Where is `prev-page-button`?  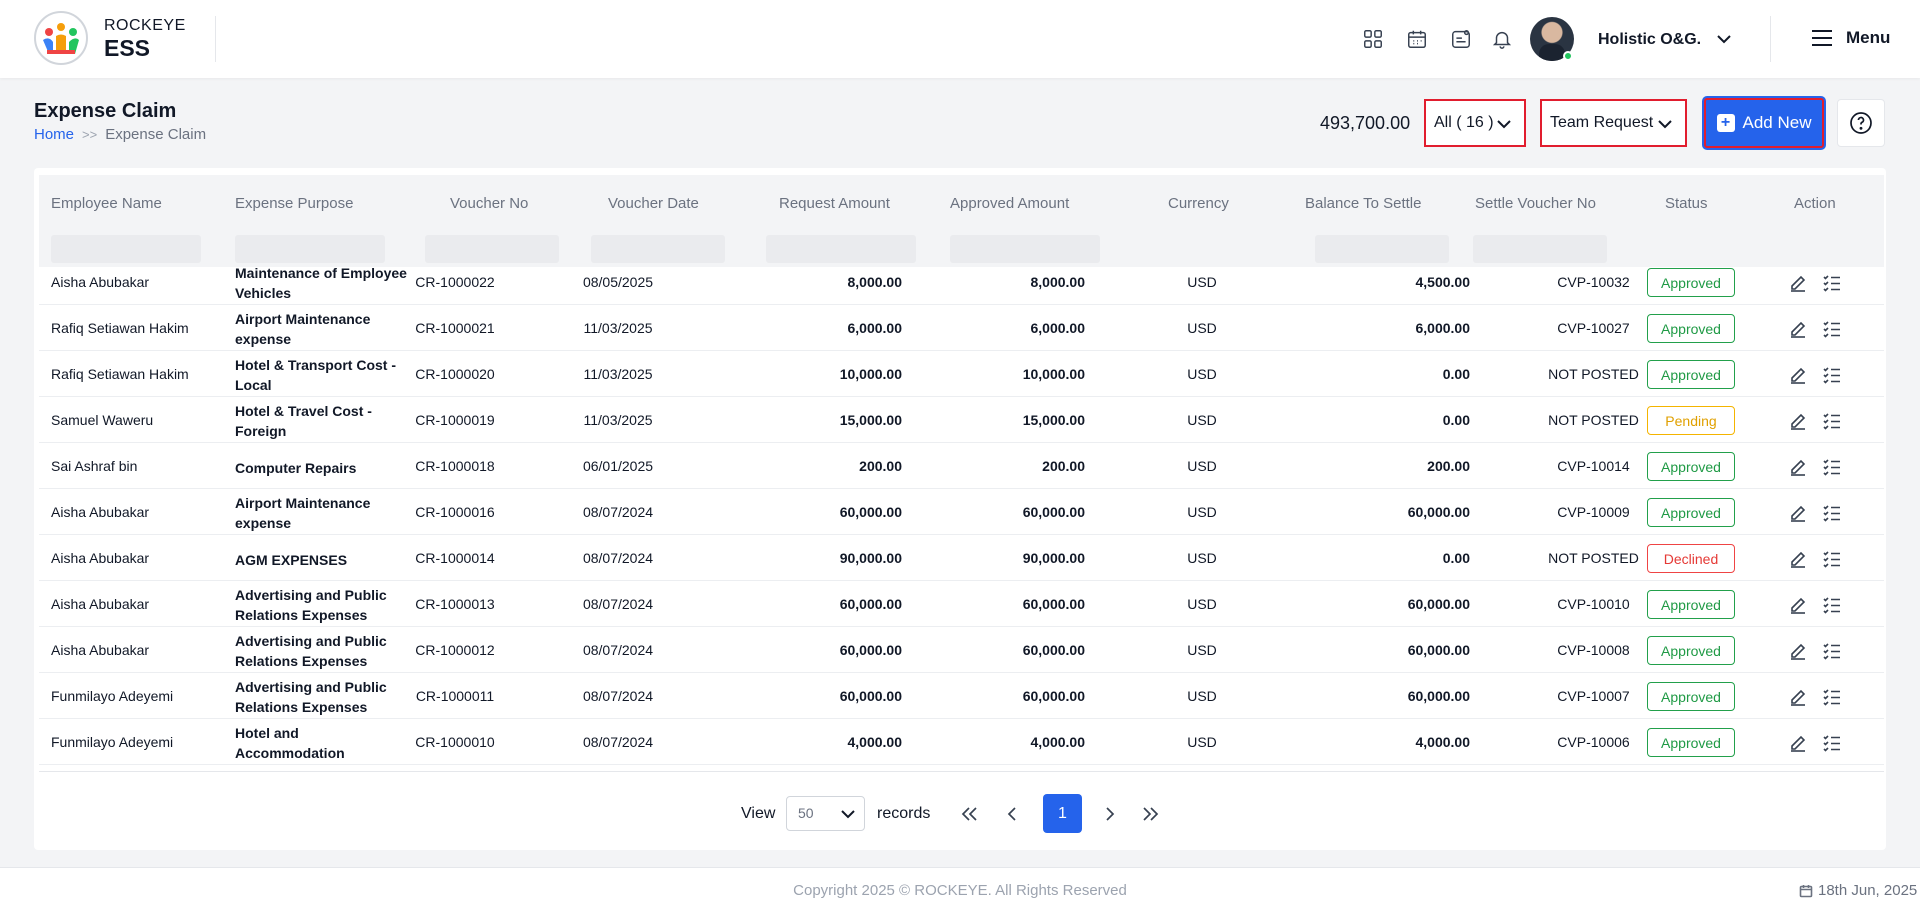
prev-page-button is located at coordinates (1012, 814).